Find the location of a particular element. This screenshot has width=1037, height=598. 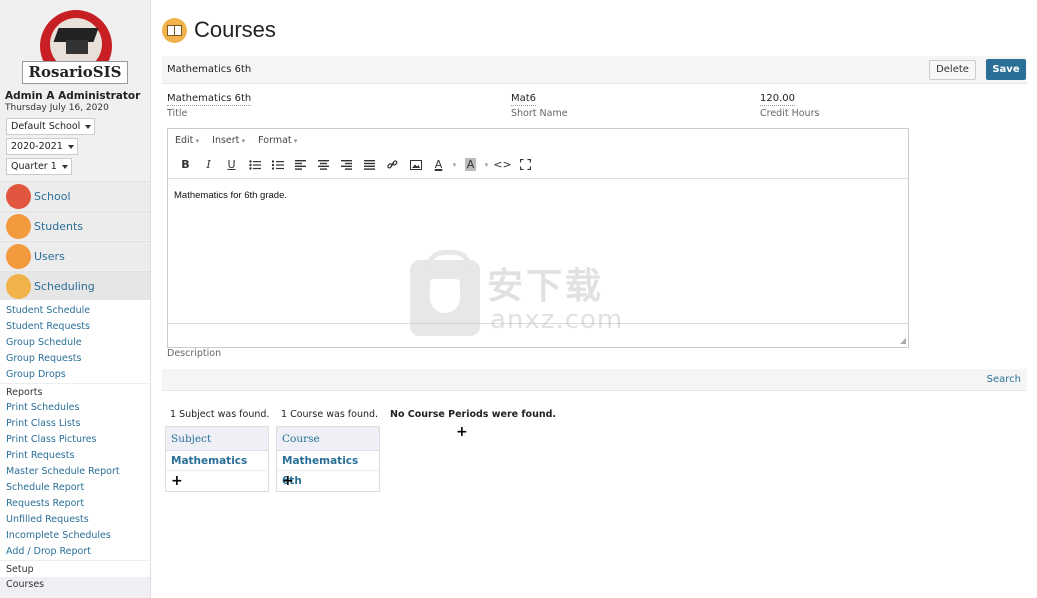

credit-hours-value: 120.00 is located at coordinates (777, 99).